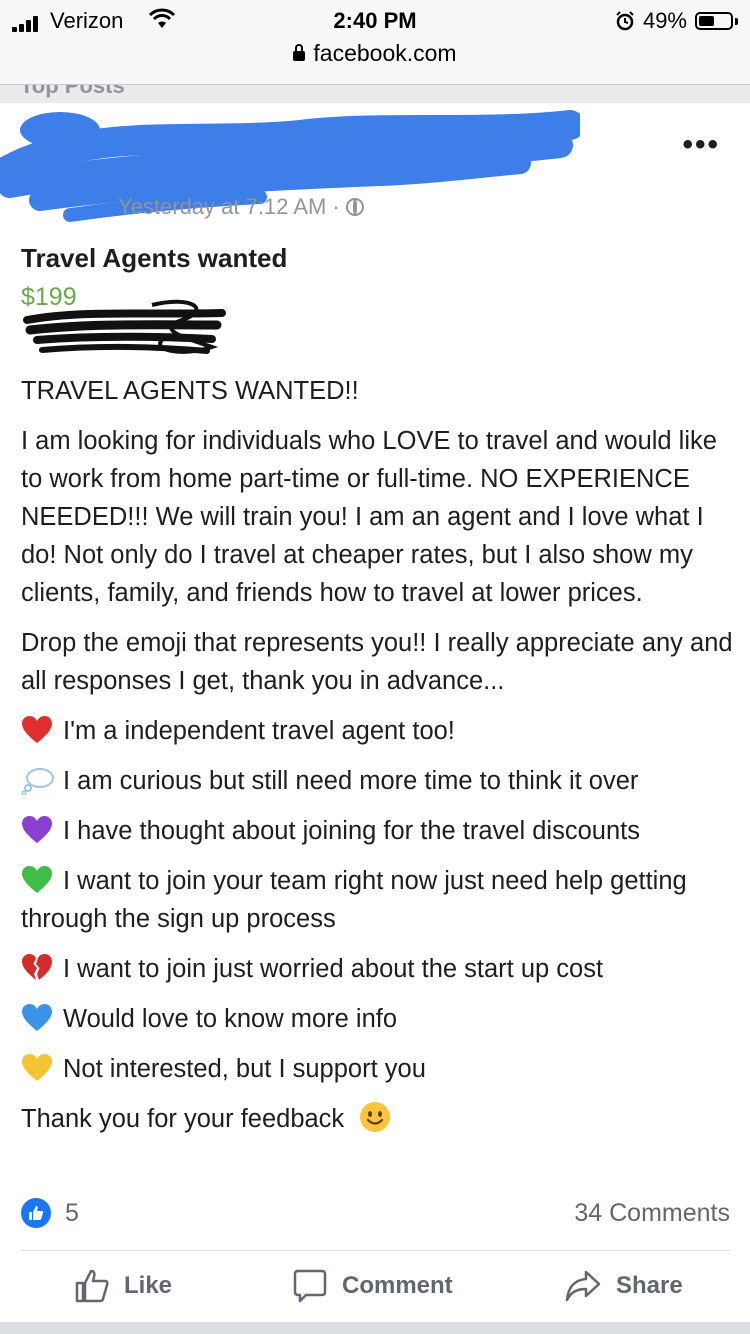  What do you see at coordinates (375, 1328) in the screenshot?
I see `next-post-divider` at bounding box center [375, 1328].